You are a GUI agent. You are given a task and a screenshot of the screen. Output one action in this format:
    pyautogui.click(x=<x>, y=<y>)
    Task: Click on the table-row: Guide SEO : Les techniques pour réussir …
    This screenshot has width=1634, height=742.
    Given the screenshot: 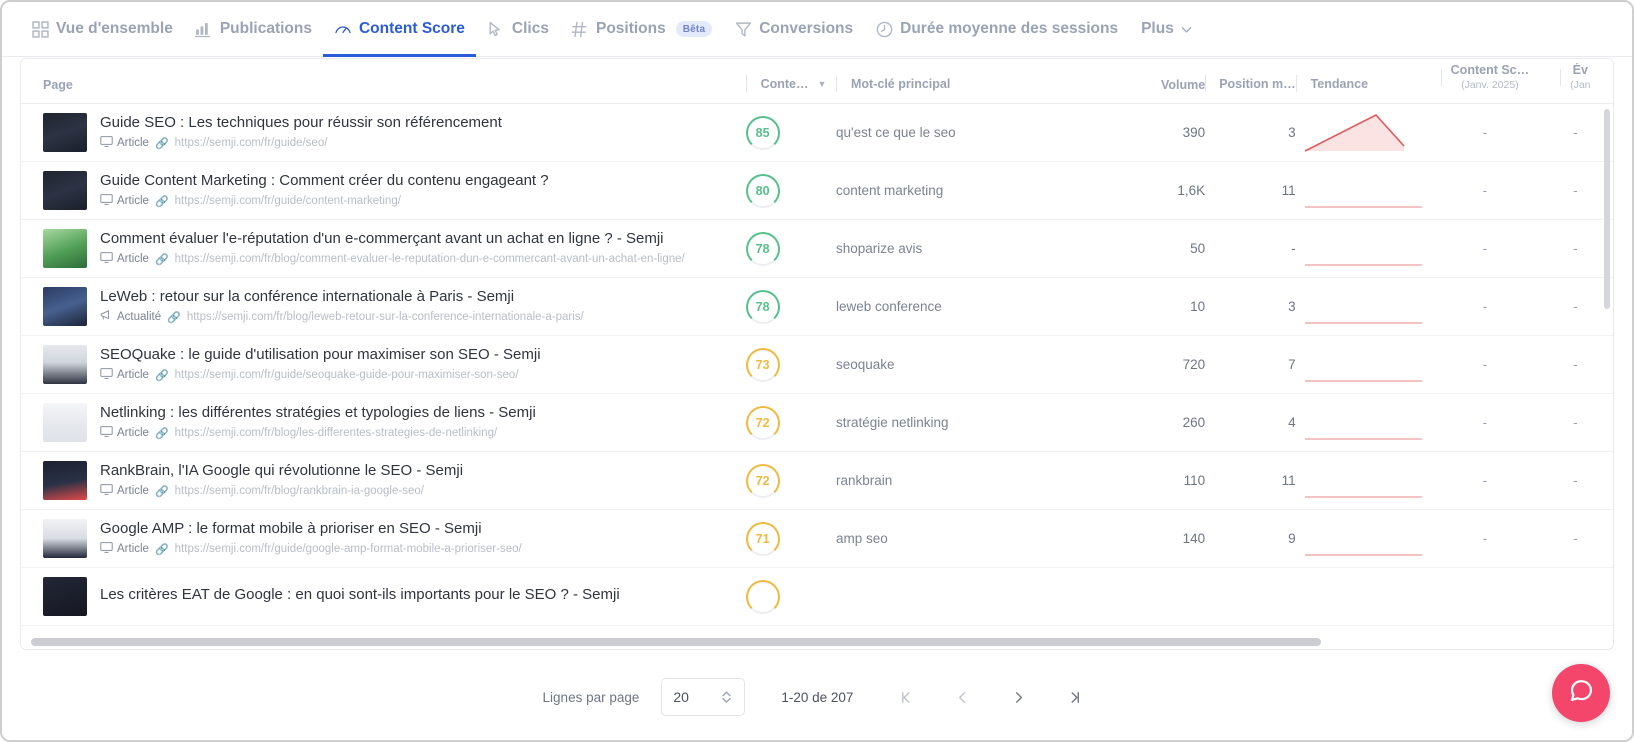 What is the action you would take?
    pyautogui.click(x=817, y=133)
    